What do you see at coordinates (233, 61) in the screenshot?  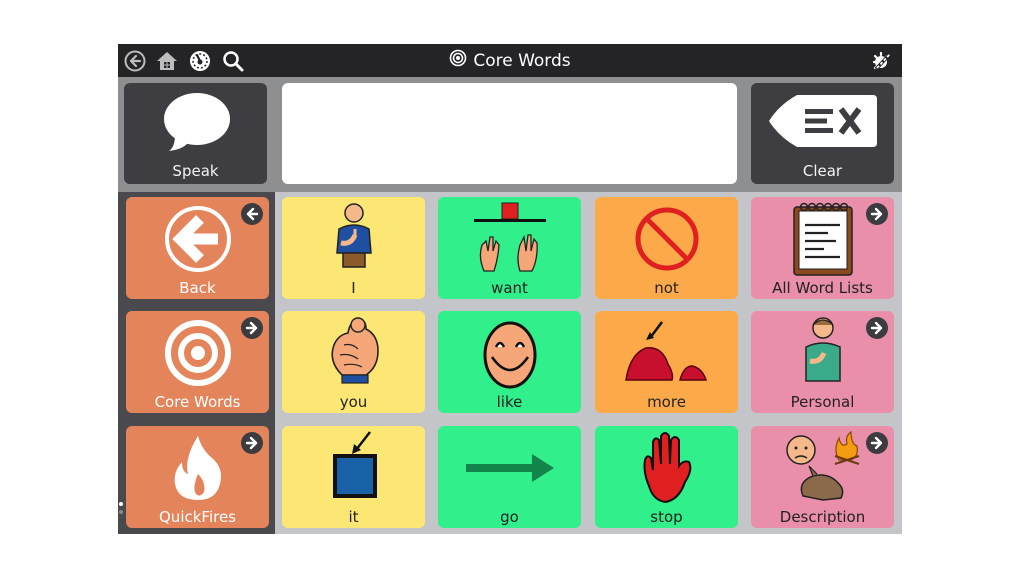 I see `search-icon` at bounding box center [233, 61].